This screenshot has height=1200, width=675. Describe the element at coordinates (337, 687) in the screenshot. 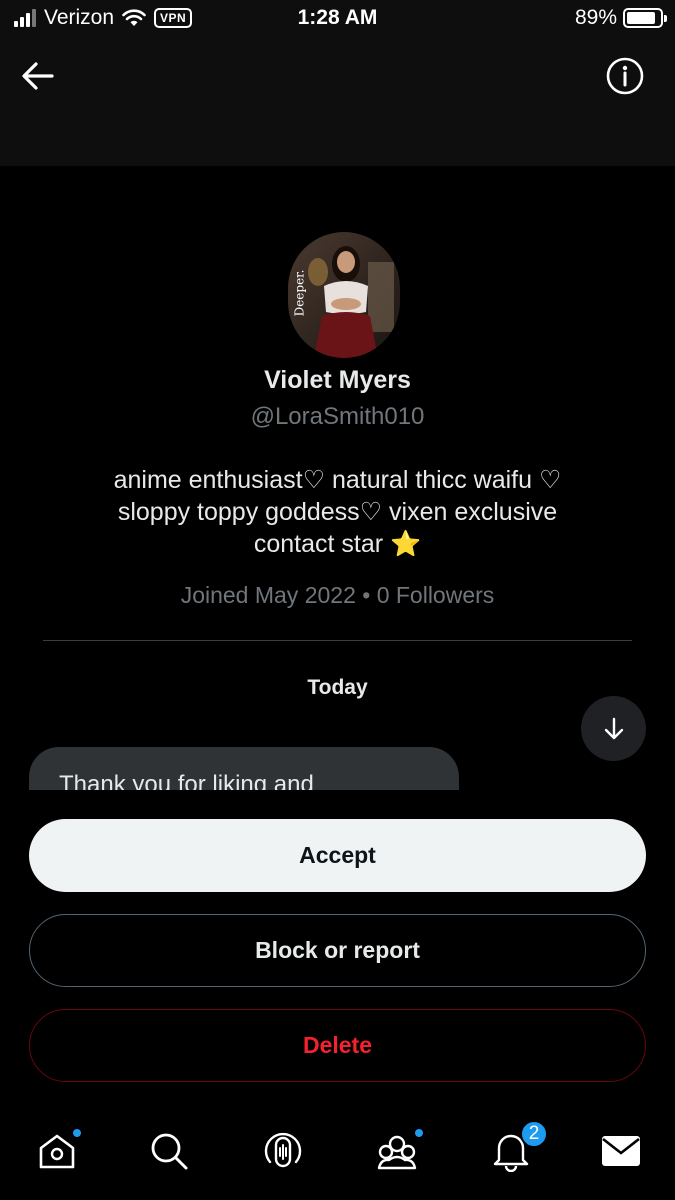

I see `date-separator: Today` at that location.